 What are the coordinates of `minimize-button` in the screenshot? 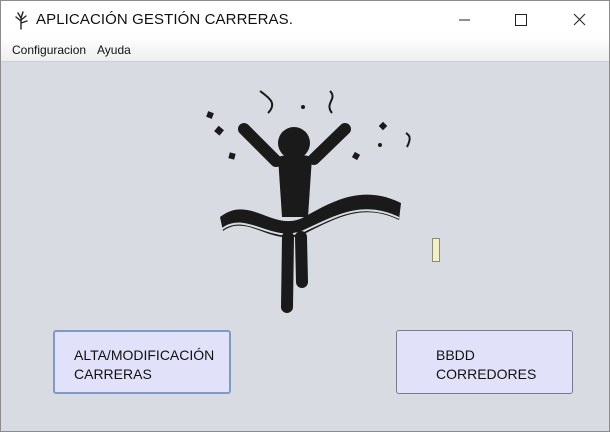 It's located at (464, 20).